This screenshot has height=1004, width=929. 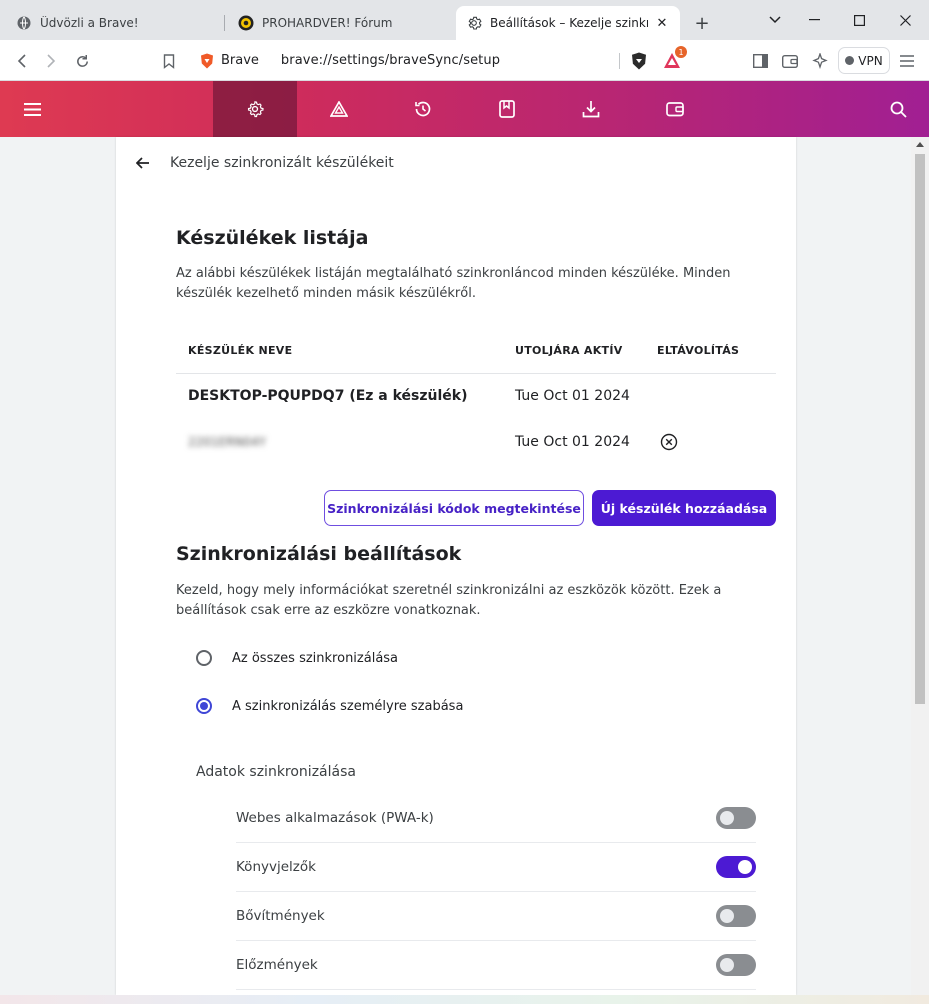 What do you see at coordinates (820, 61) in the screenshot?
I see `leo-ai-icon` at bounding box center [820, 61].